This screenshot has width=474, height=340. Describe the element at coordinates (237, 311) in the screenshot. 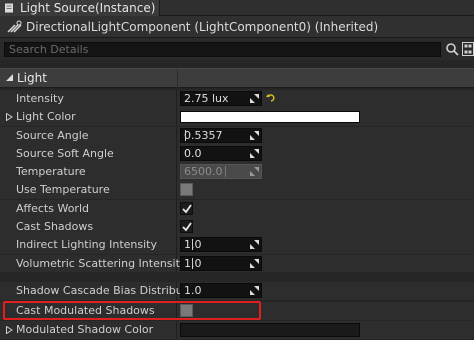

I see `row-cast-modulated-shadows: Cast Modulated Shadows` at that location.